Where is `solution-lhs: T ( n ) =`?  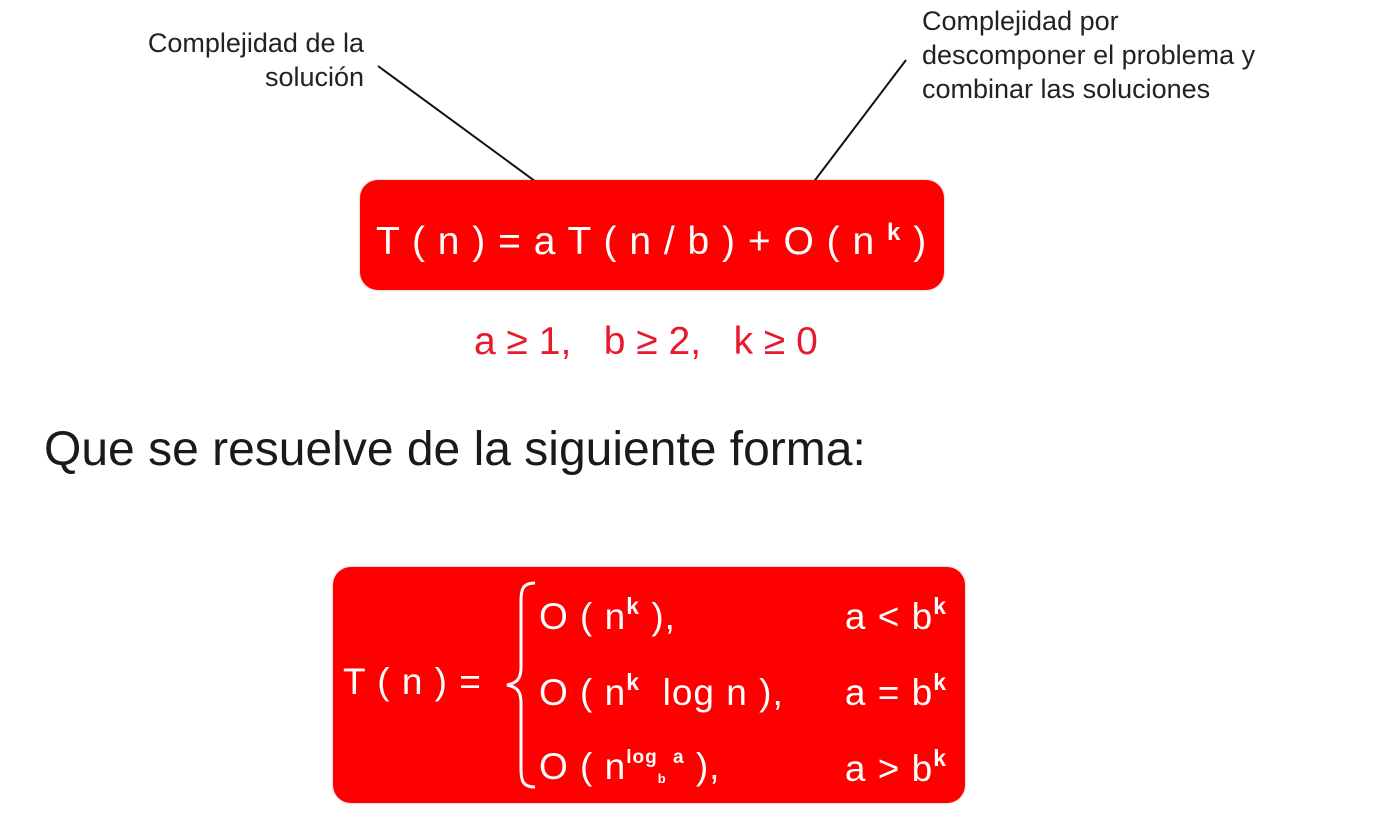
solution-lhs: T ( n ) = is located at coordinates (412, 681).